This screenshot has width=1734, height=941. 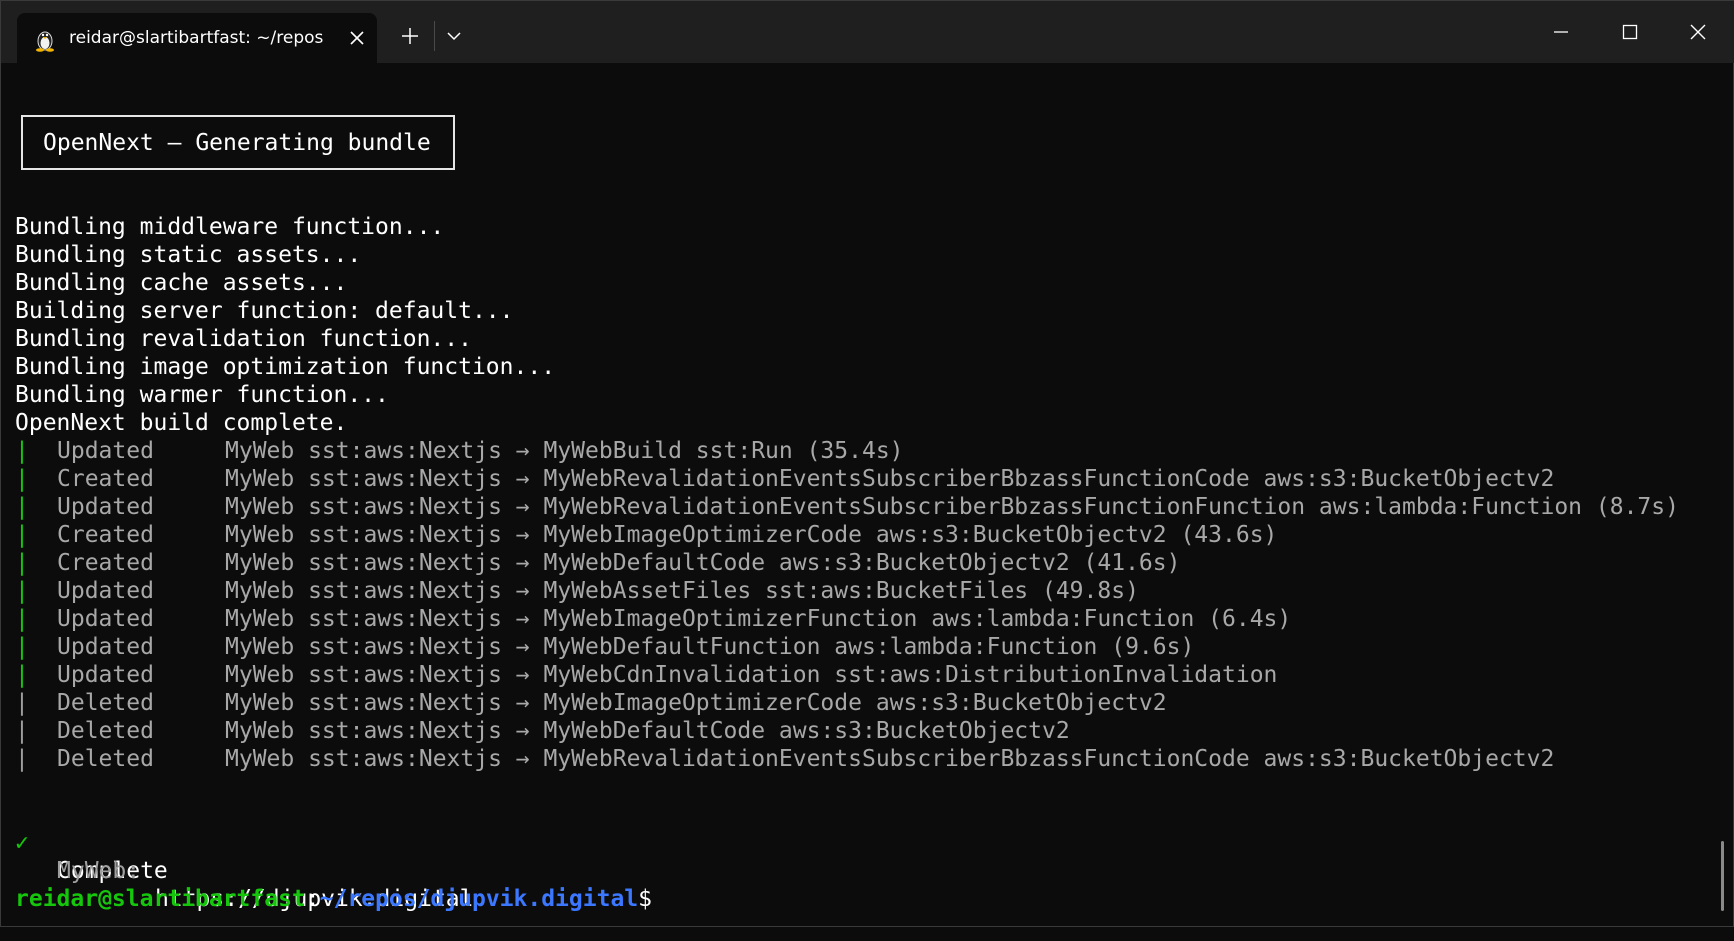 I want to click on build-banner: OpenNext — Generating bundle, so click(x=238, y=142).